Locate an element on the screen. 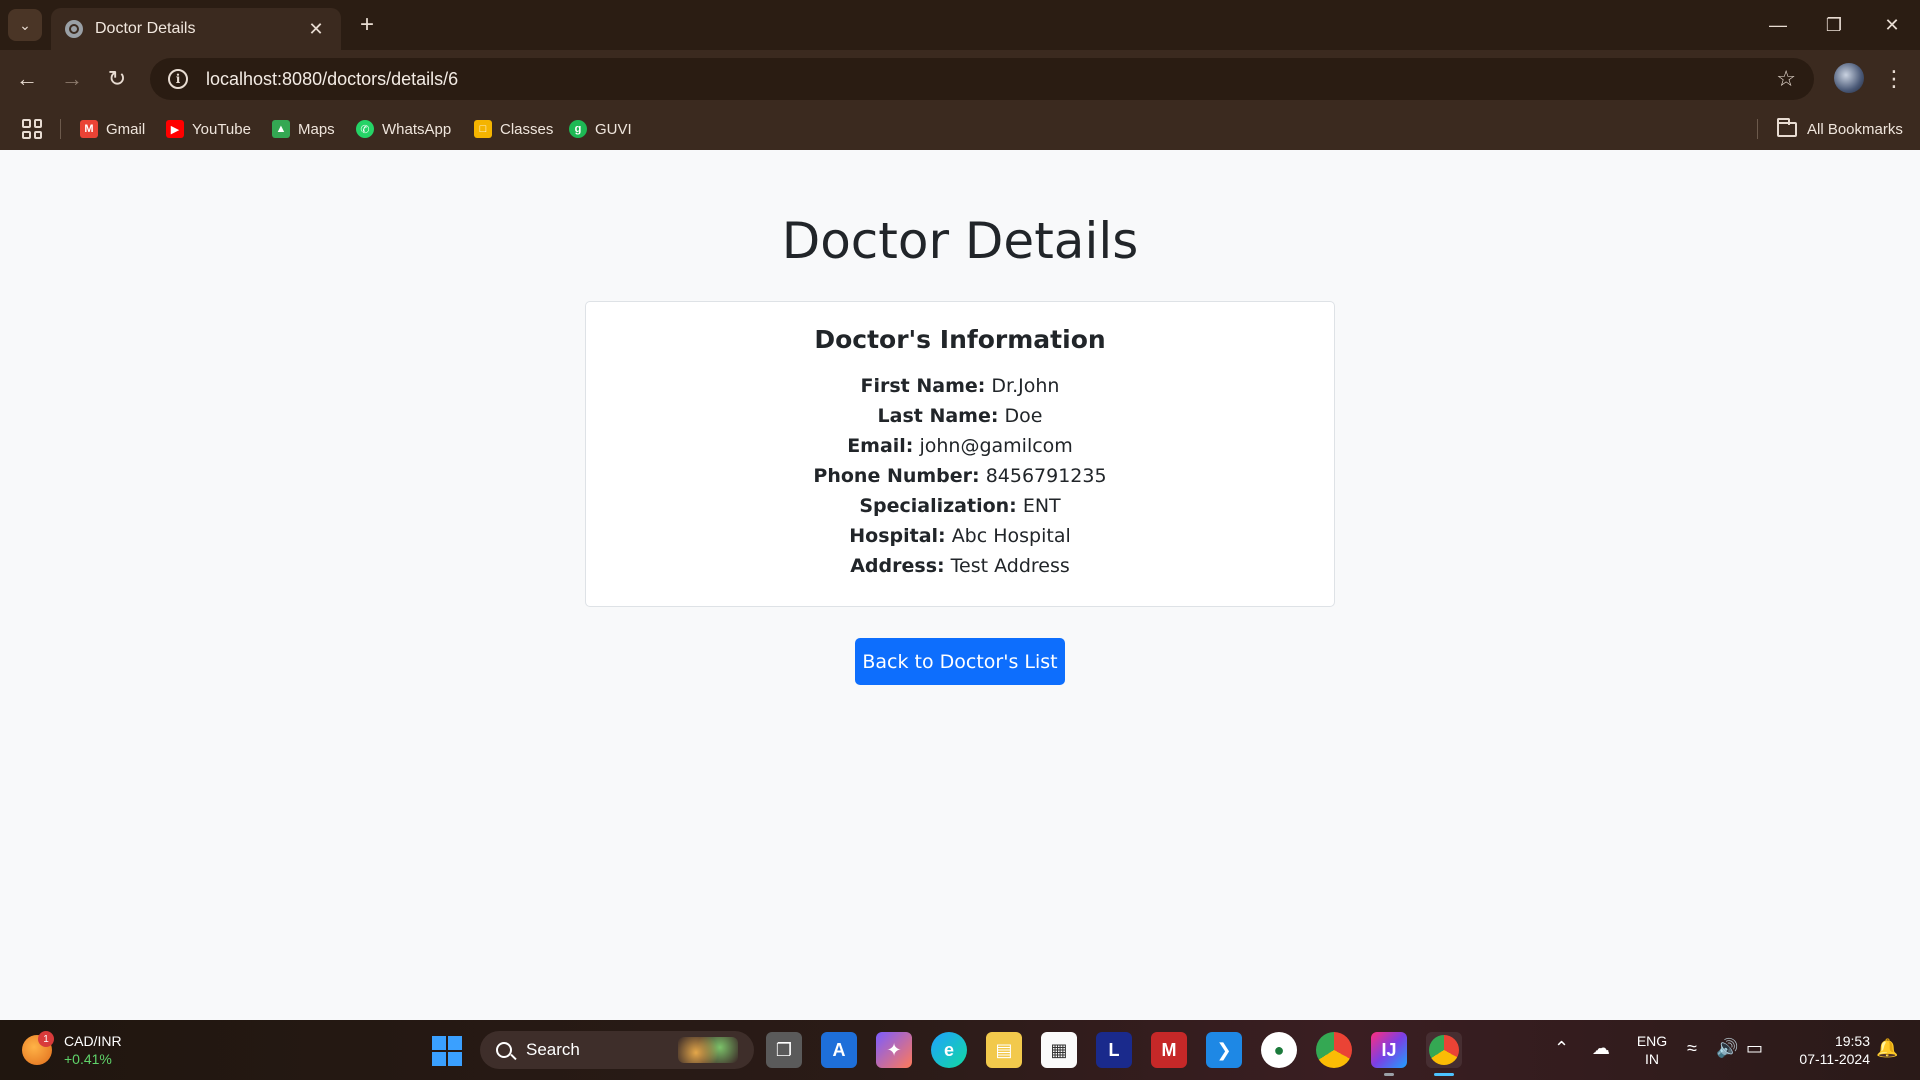  edge-icon: e is located at coordinates (949, 1050).